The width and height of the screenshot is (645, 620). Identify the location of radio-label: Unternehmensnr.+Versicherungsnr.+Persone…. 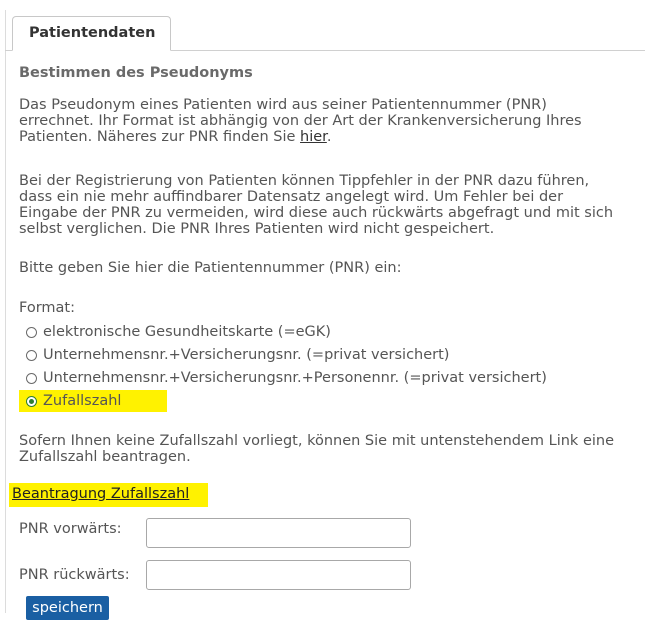
(295, 378).